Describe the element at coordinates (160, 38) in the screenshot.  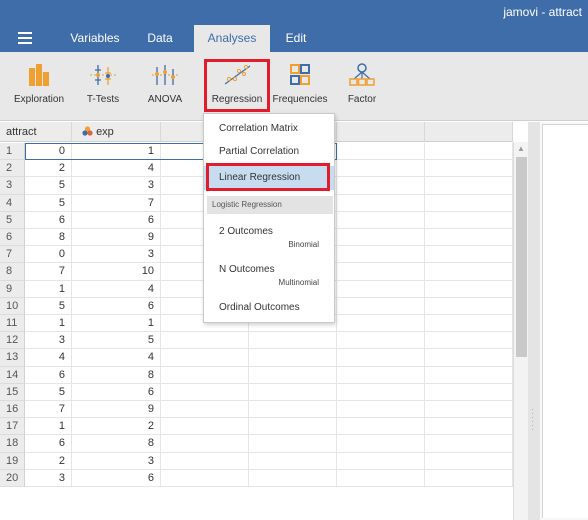
I see `tab-data: Data` at that location.